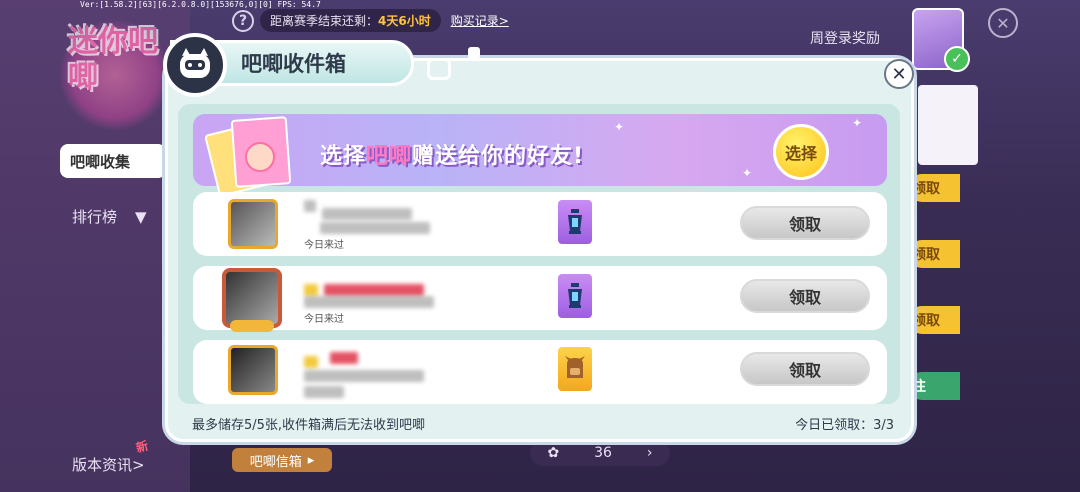 The image size is (1080, 492). Describe the element at coordinates (141, 216) in the screenshot. I see `dropdown-icon: ▼` at that location.